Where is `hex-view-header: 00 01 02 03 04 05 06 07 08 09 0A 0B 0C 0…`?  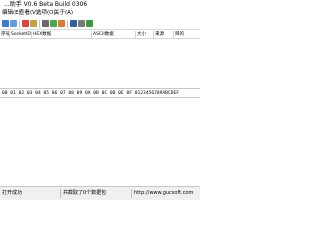 hex-view-header: 00 01 02 03 04 05 06 07 08 09 0A 0B 0C 0… is located at coordinates (100, 94).